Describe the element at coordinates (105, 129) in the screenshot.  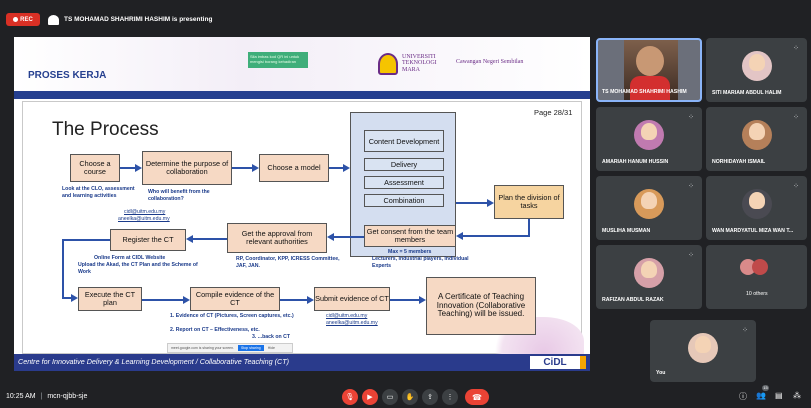
I see `slide-heading: The Process` at that location.